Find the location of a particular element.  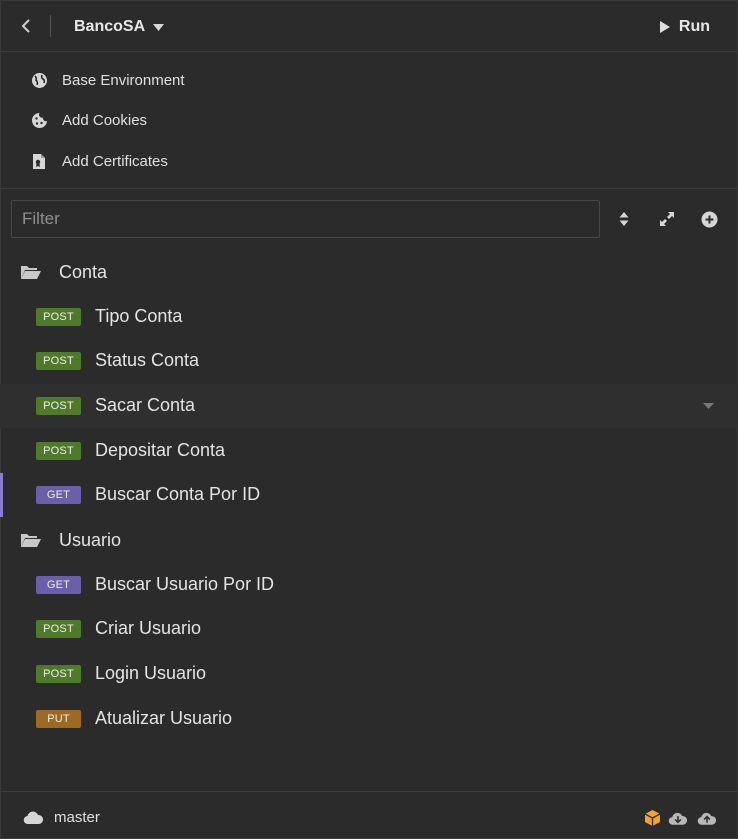

base-environment-item: Base Environment is located at coordinates (107, 80).